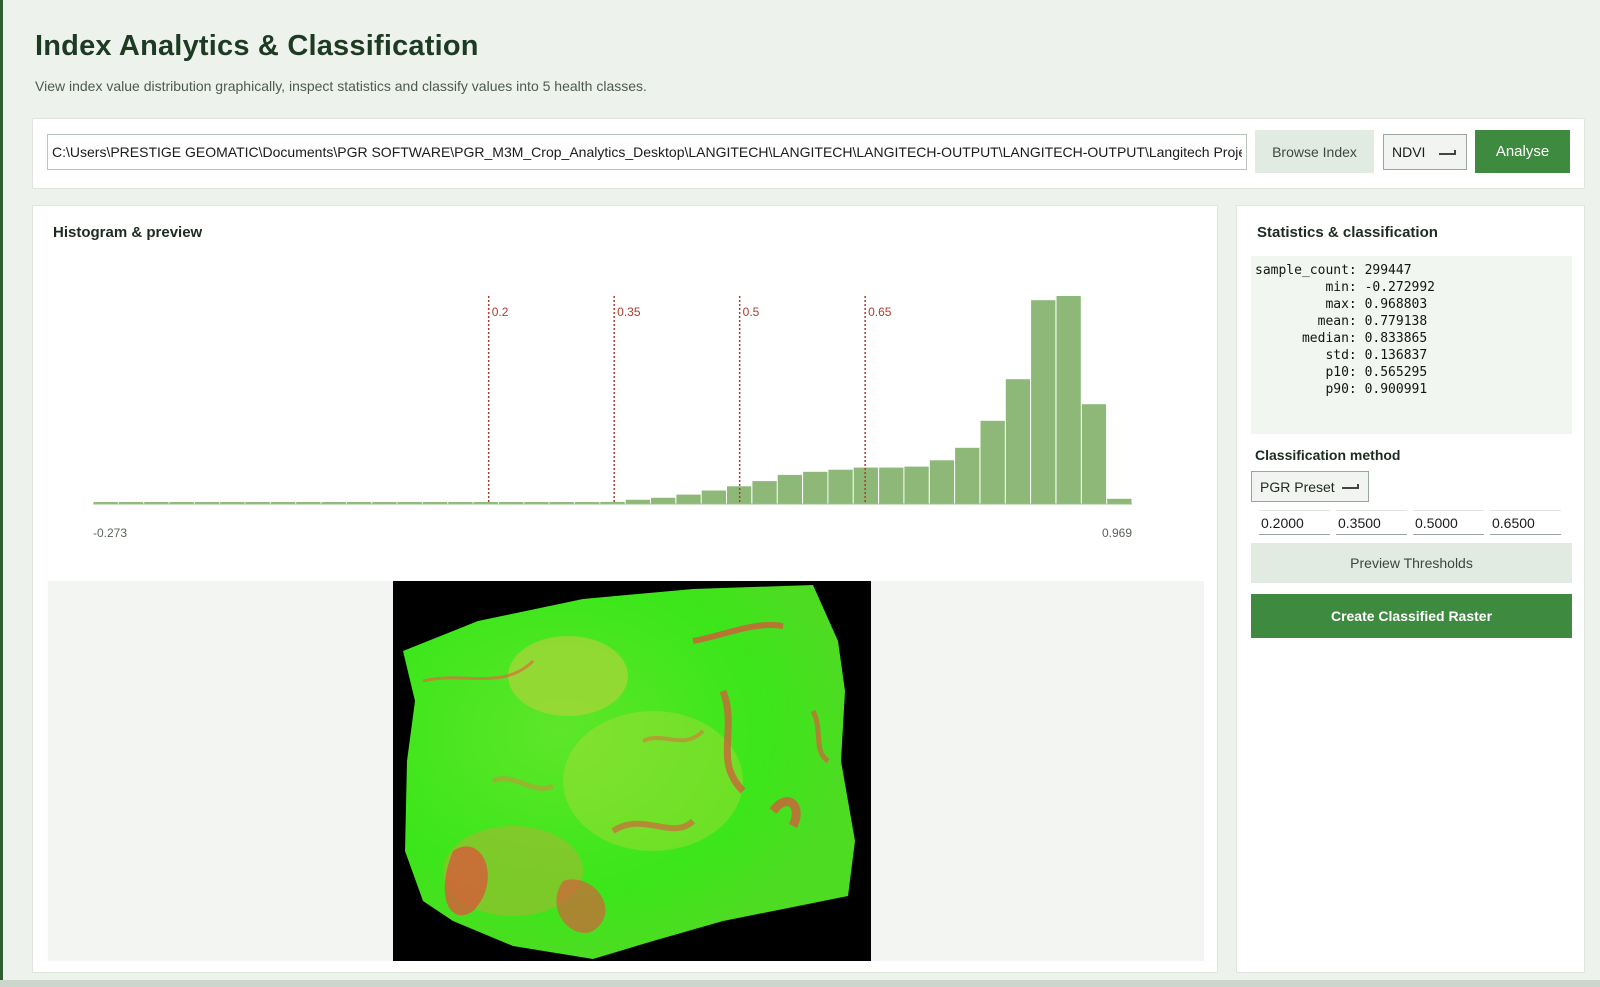  I want to click on statistics-panel-title: Statistics & classification, so click(1347, 232).